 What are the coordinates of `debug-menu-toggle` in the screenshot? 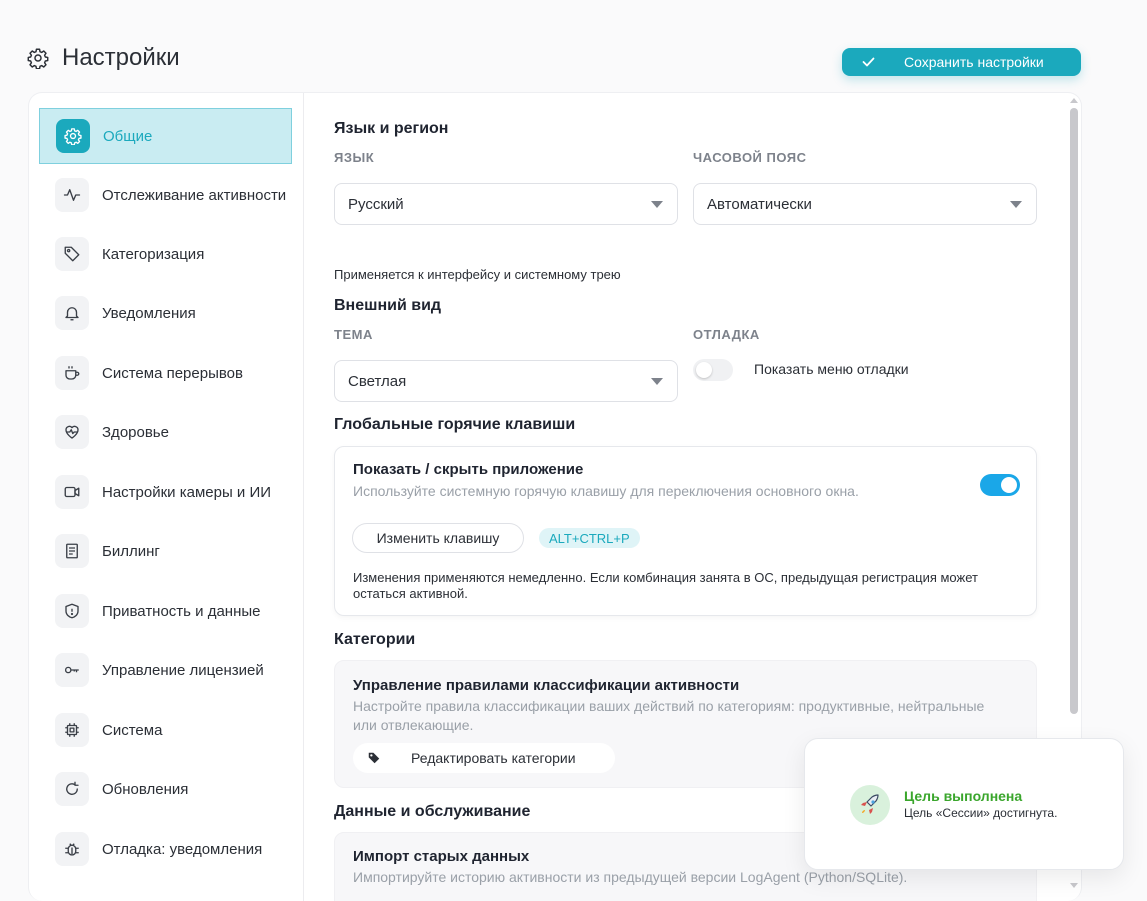 It's located at (713, 370).